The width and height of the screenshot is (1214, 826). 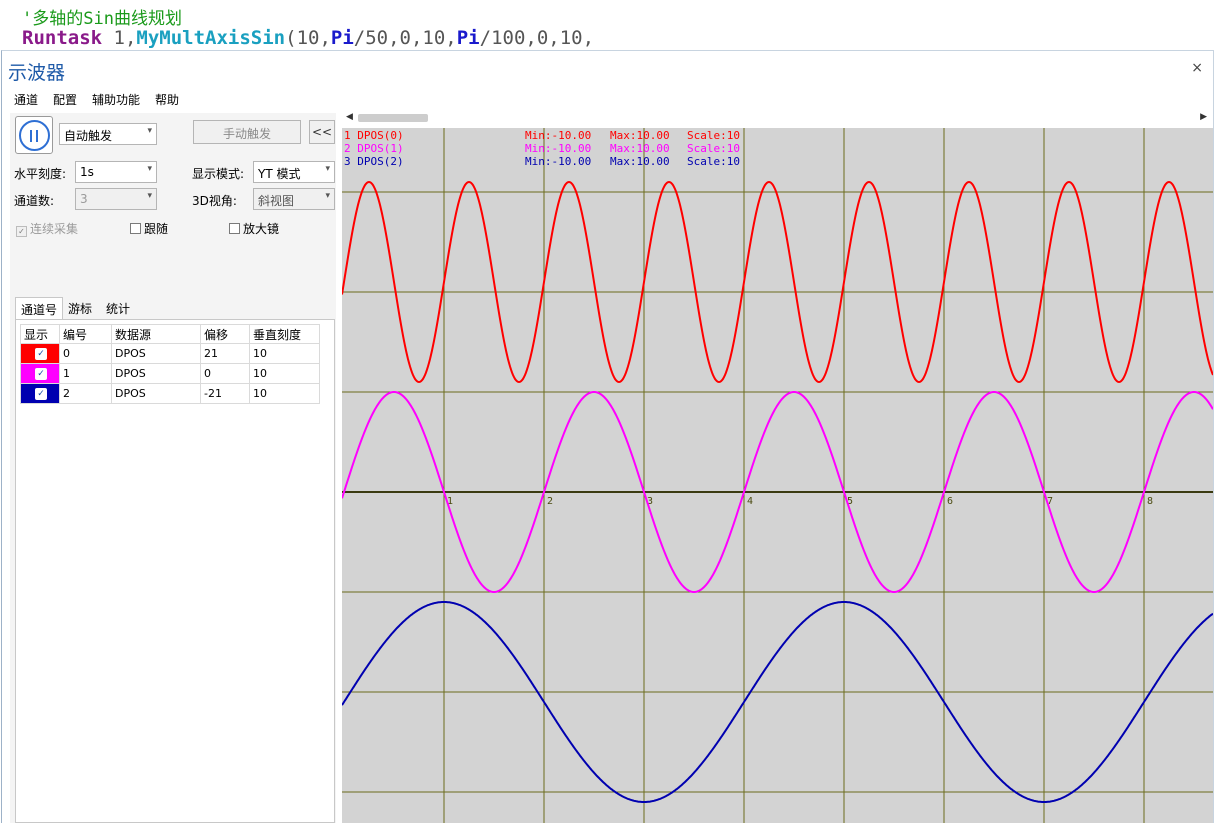 I want to click on display-mode-select: YT 模式 ▾, so click(x=294, y=172).